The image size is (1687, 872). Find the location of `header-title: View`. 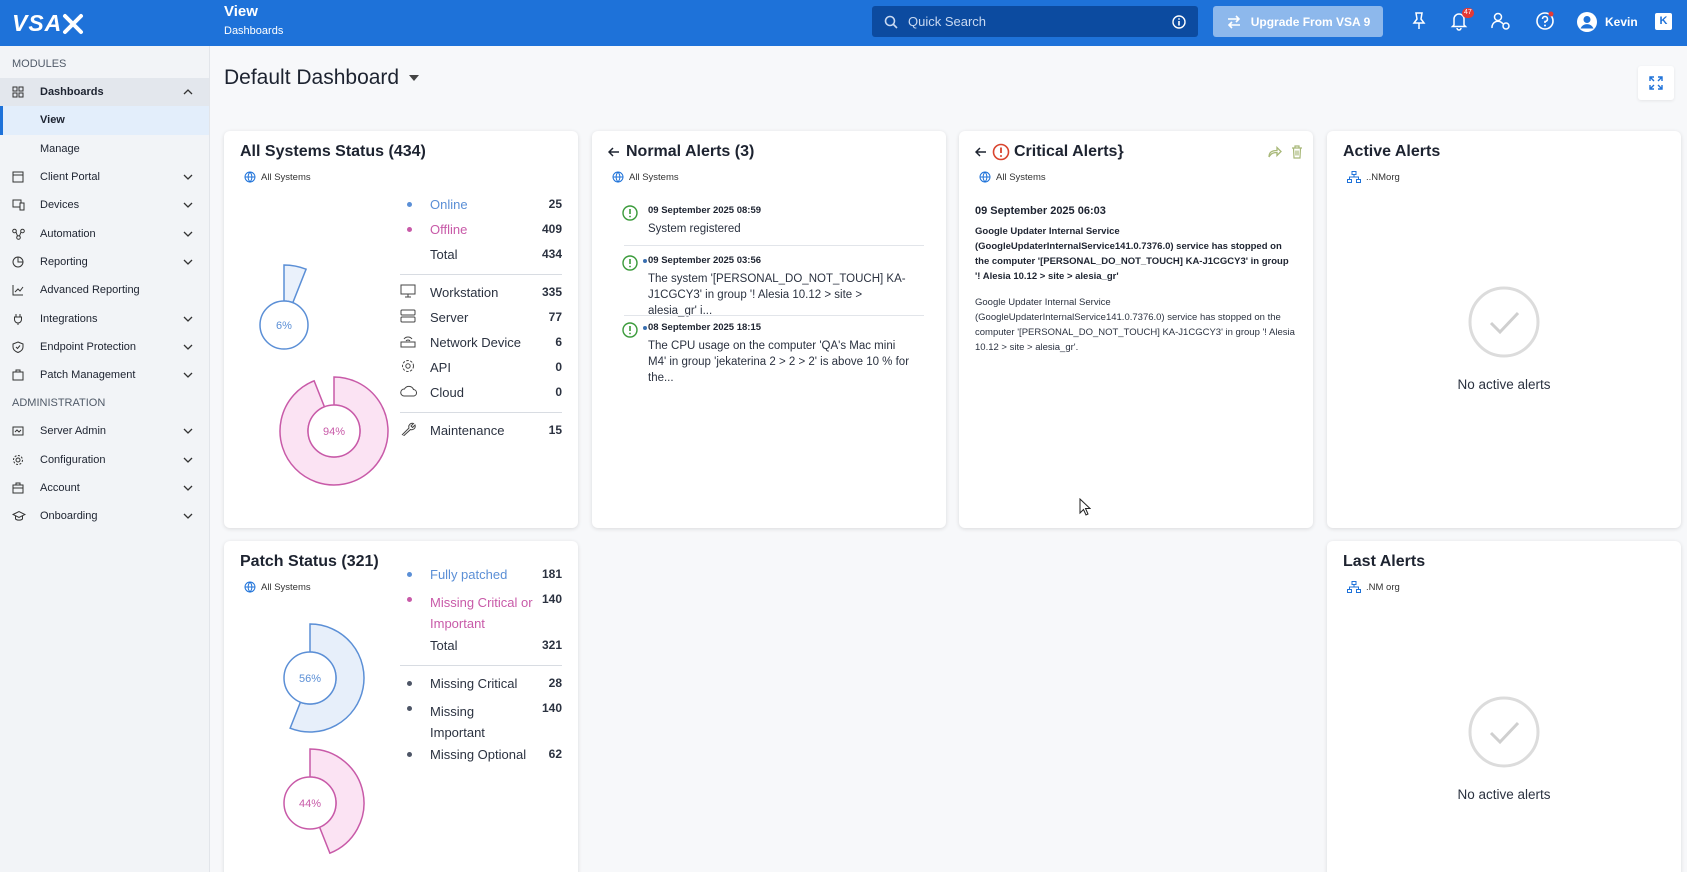

header-title: View is located at coordinates (241, 11).